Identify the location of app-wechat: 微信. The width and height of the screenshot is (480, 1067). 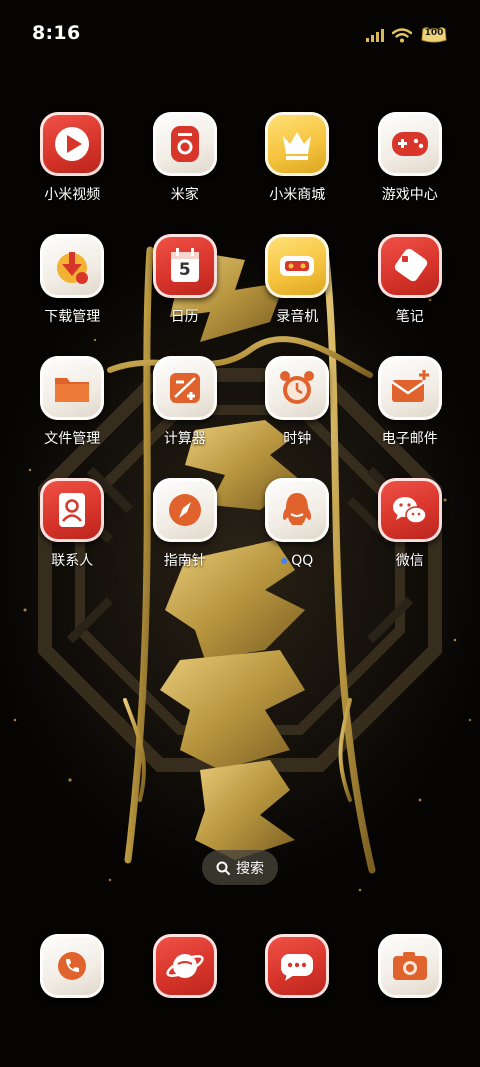
(410, 526).